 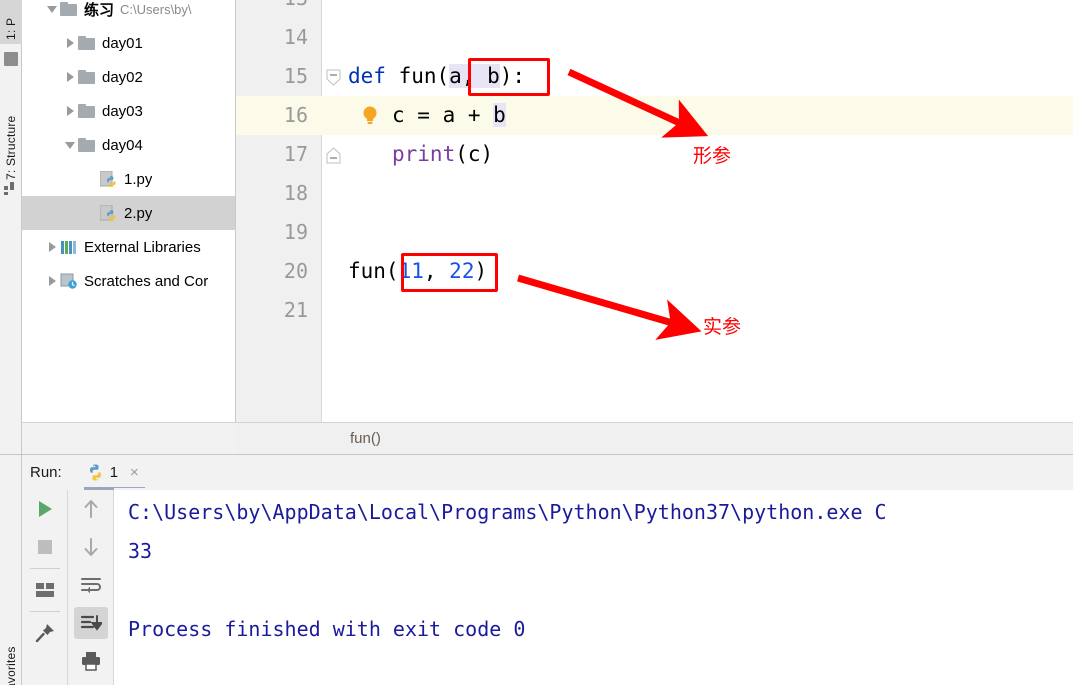 I want to click on stop-button, so click(x=45, y=547).